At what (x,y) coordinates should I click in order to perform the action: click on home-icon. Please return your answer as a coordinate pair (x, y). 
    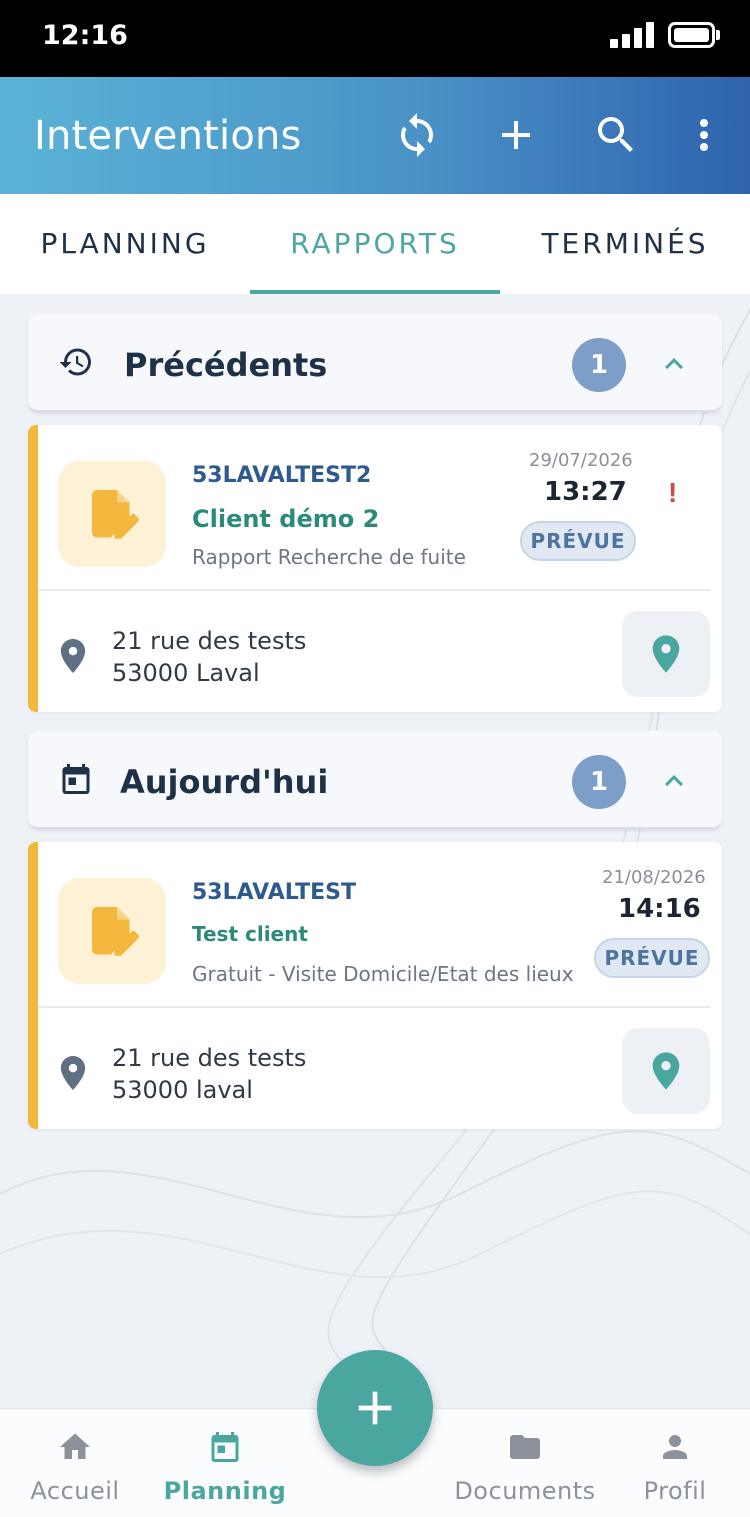
    Looking at the image, I should click on (75, 1446).